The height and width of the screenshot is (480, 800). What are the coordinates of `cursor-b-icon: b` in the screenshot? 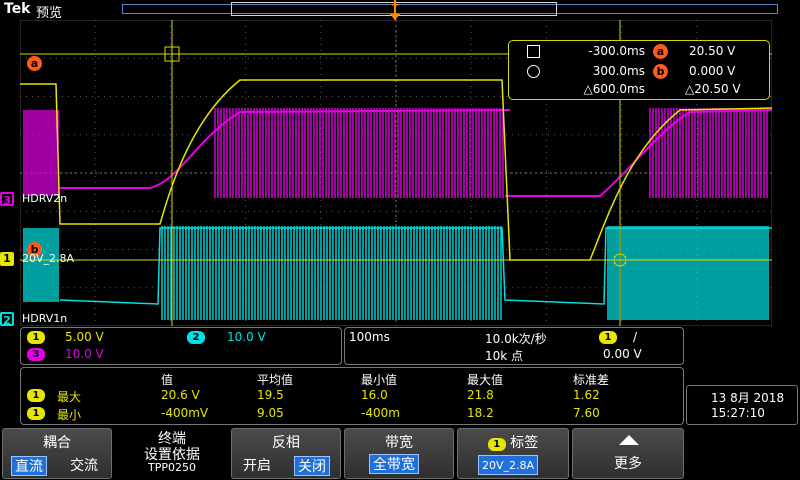 It's located at (660, 71).